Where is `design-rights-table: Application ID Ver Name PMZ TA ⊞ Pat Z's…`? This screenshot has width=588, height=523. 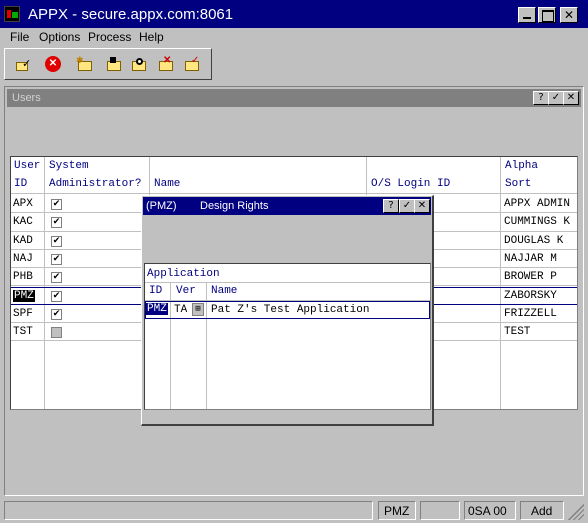
design-rights-table: Application ID Ver Name PMZ TA ⊞ Pat Z's… is located at coordinates (287, 336).